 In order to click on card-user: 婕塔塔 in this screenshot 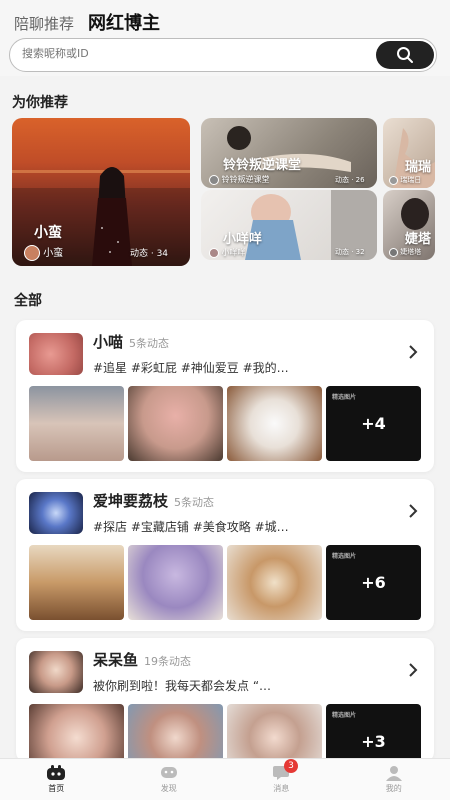, I will do `click(405, 252)`.